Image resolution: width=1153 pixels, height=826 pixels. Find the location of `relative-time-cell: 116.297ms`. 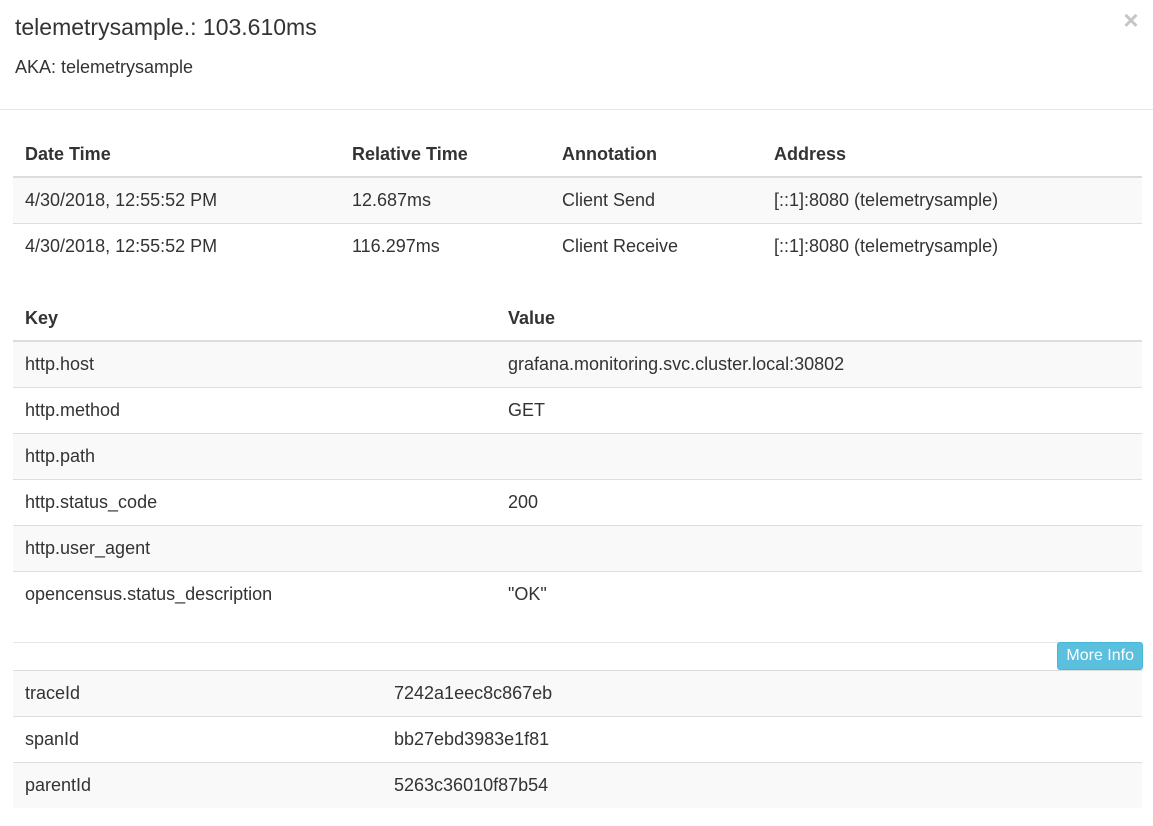

relative-time-cell: 116.297ms is located at coordinates (445, 246).